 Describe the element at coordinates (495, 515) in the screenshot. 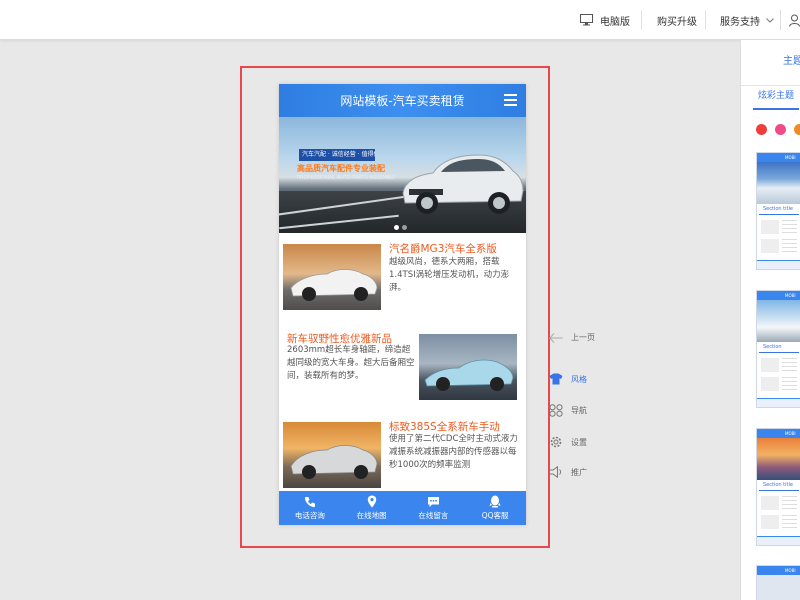

I see `footer-label: QQ客服` at that location.